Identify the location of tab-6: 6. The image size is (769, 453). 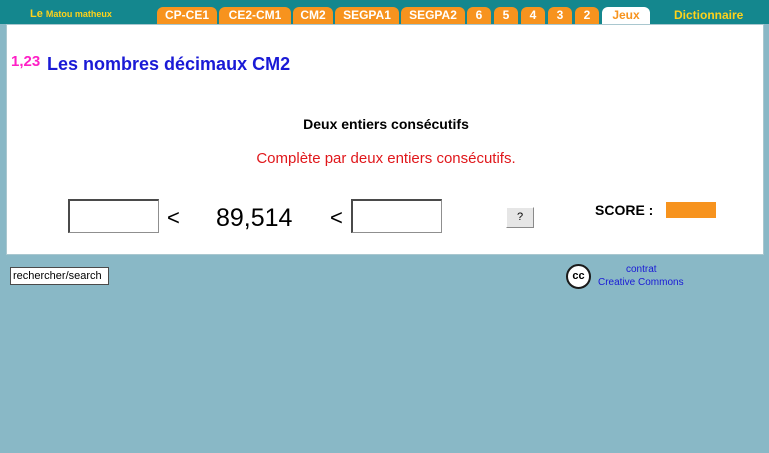
(479, 15).